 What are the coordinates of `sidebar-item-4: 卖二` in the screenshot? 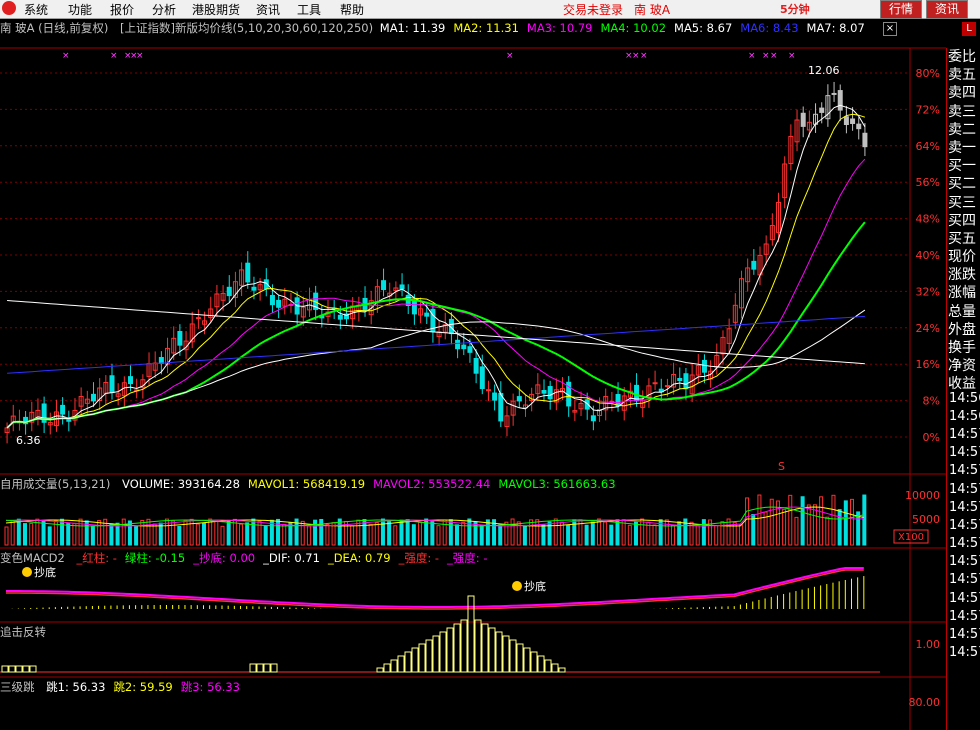 It's located at (963, 130).